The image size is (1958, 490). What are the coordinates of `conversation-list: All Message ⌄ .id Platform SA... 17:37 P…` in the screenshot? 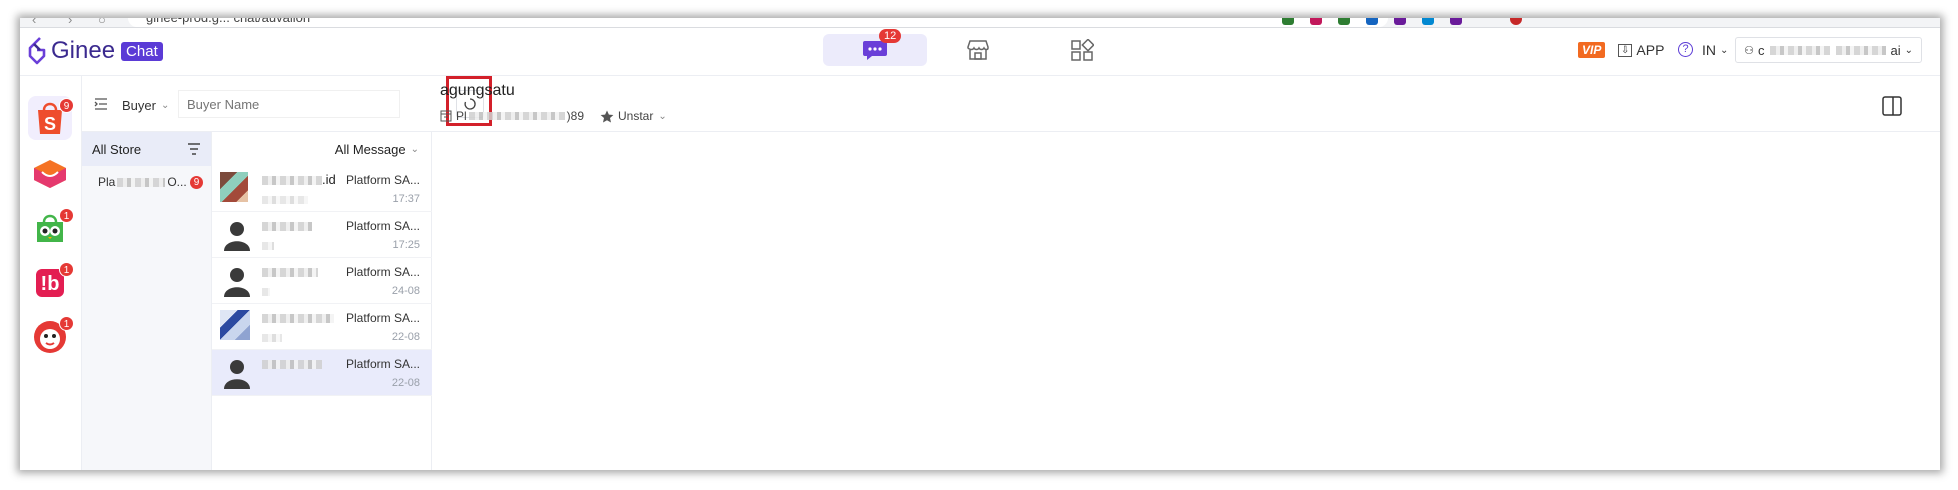 It's located at (322, 301).